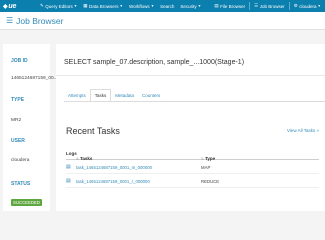 The image size is (325, 240). Describe the element at coordinates (206, 167) in the screenshot. I see `task-type: MAP` at that location.